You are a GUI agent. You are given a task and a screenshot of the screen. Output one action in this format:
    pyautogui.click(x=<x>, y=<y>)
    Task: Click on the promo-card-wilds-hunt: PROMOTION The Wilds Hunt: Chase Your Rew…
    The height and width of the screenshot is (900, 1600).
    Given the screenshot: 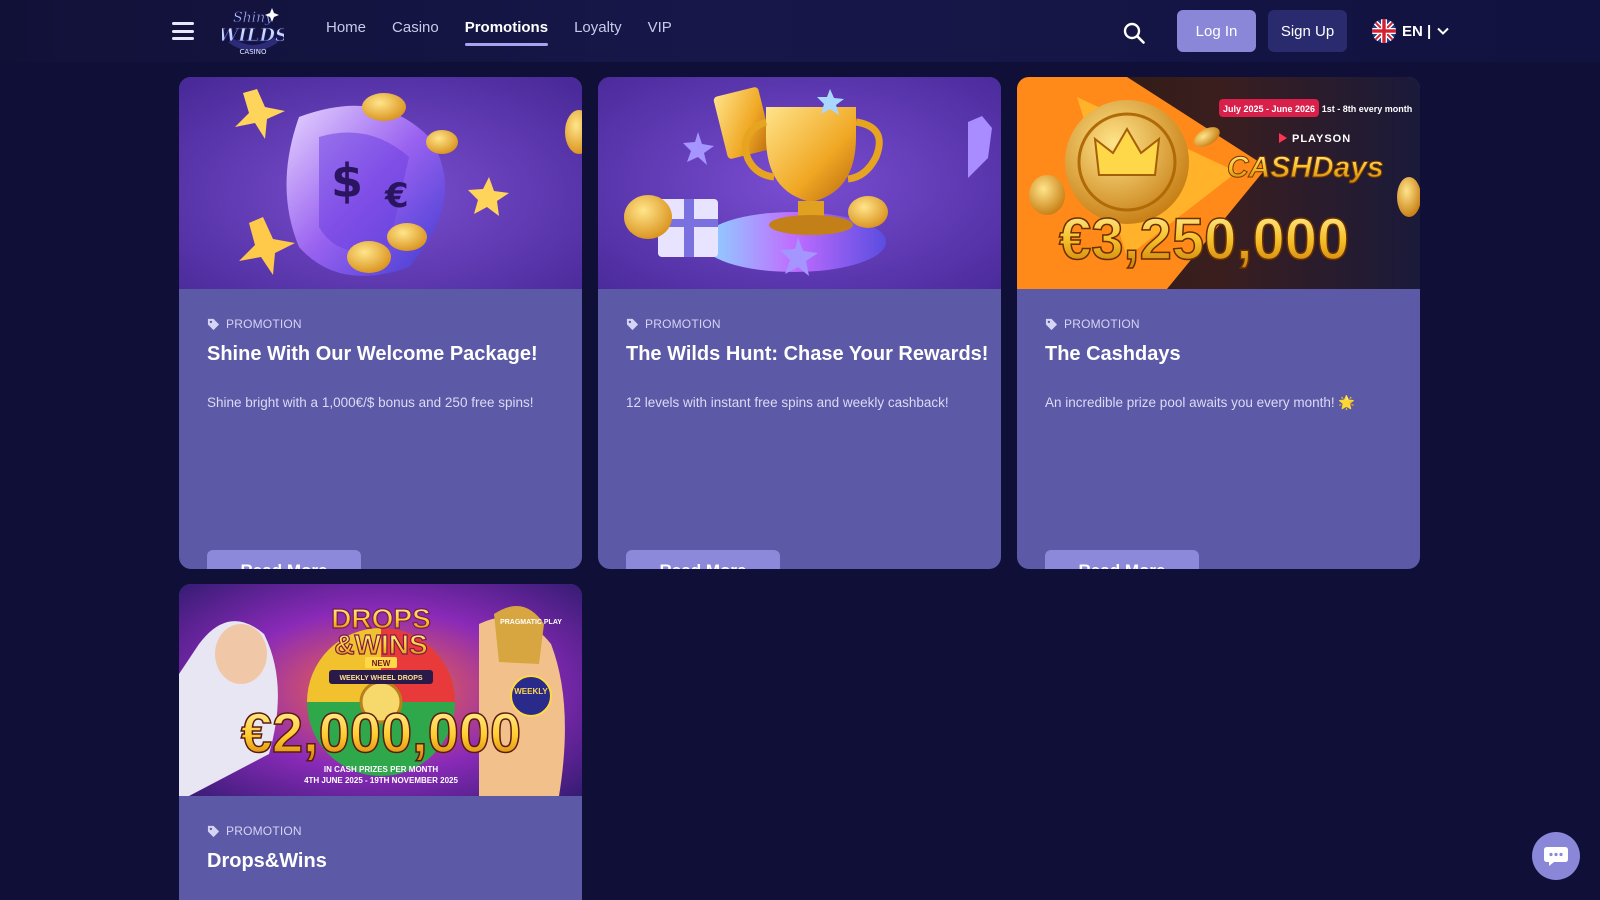 What is the action you would take?
    pyautogui.click(x=799, y=323)
    